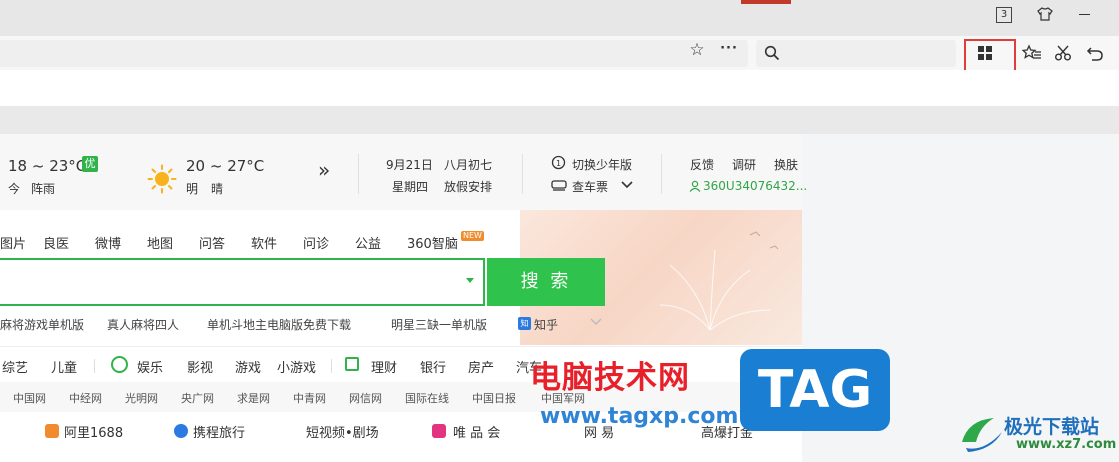  Describe the element at coordinates (181, 431) in the screenshot. I see `ctrip-icon` at that location.